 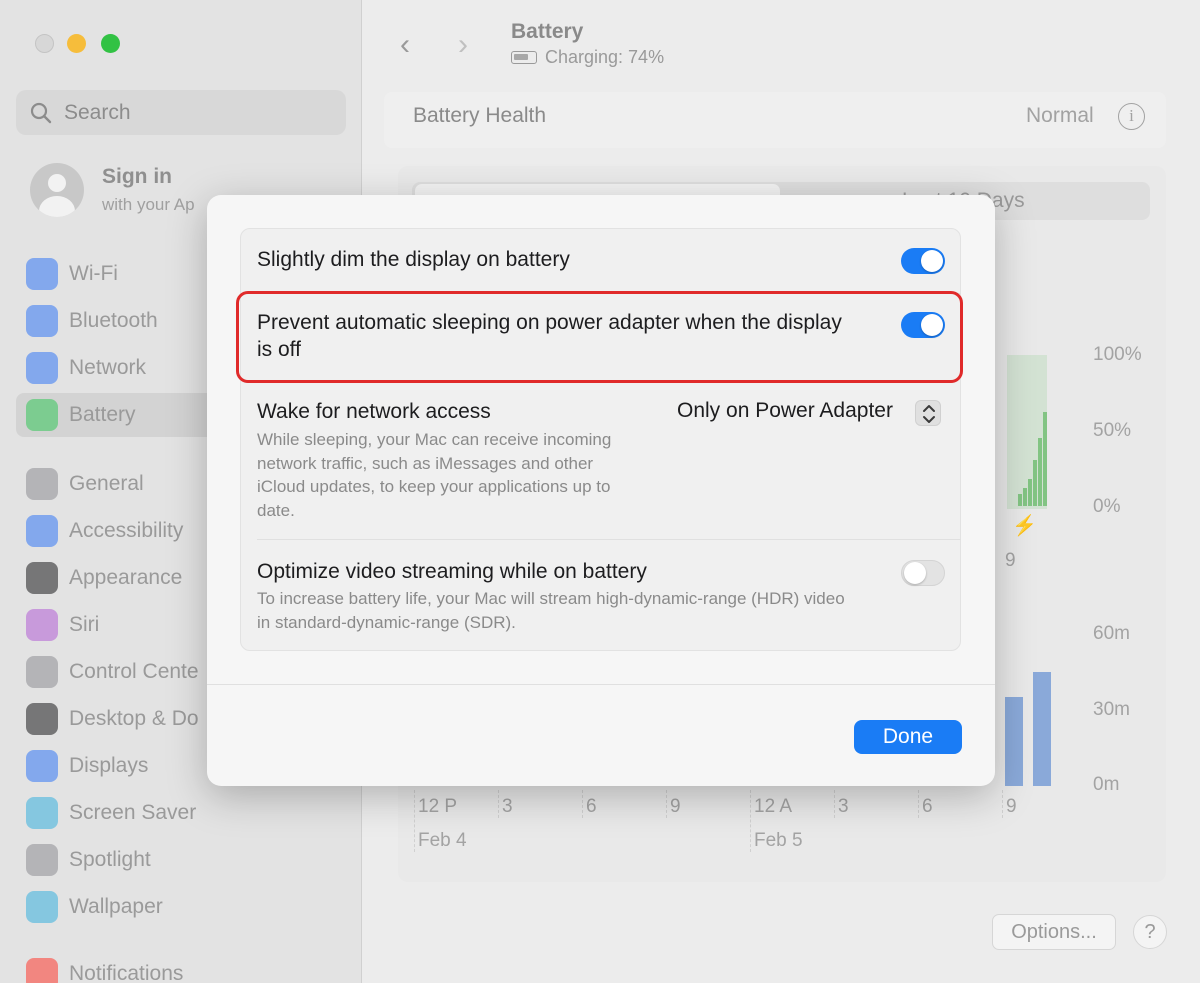 I want to click on sidebar-item-label: Desktop & Do, so click(x=134, y=718).